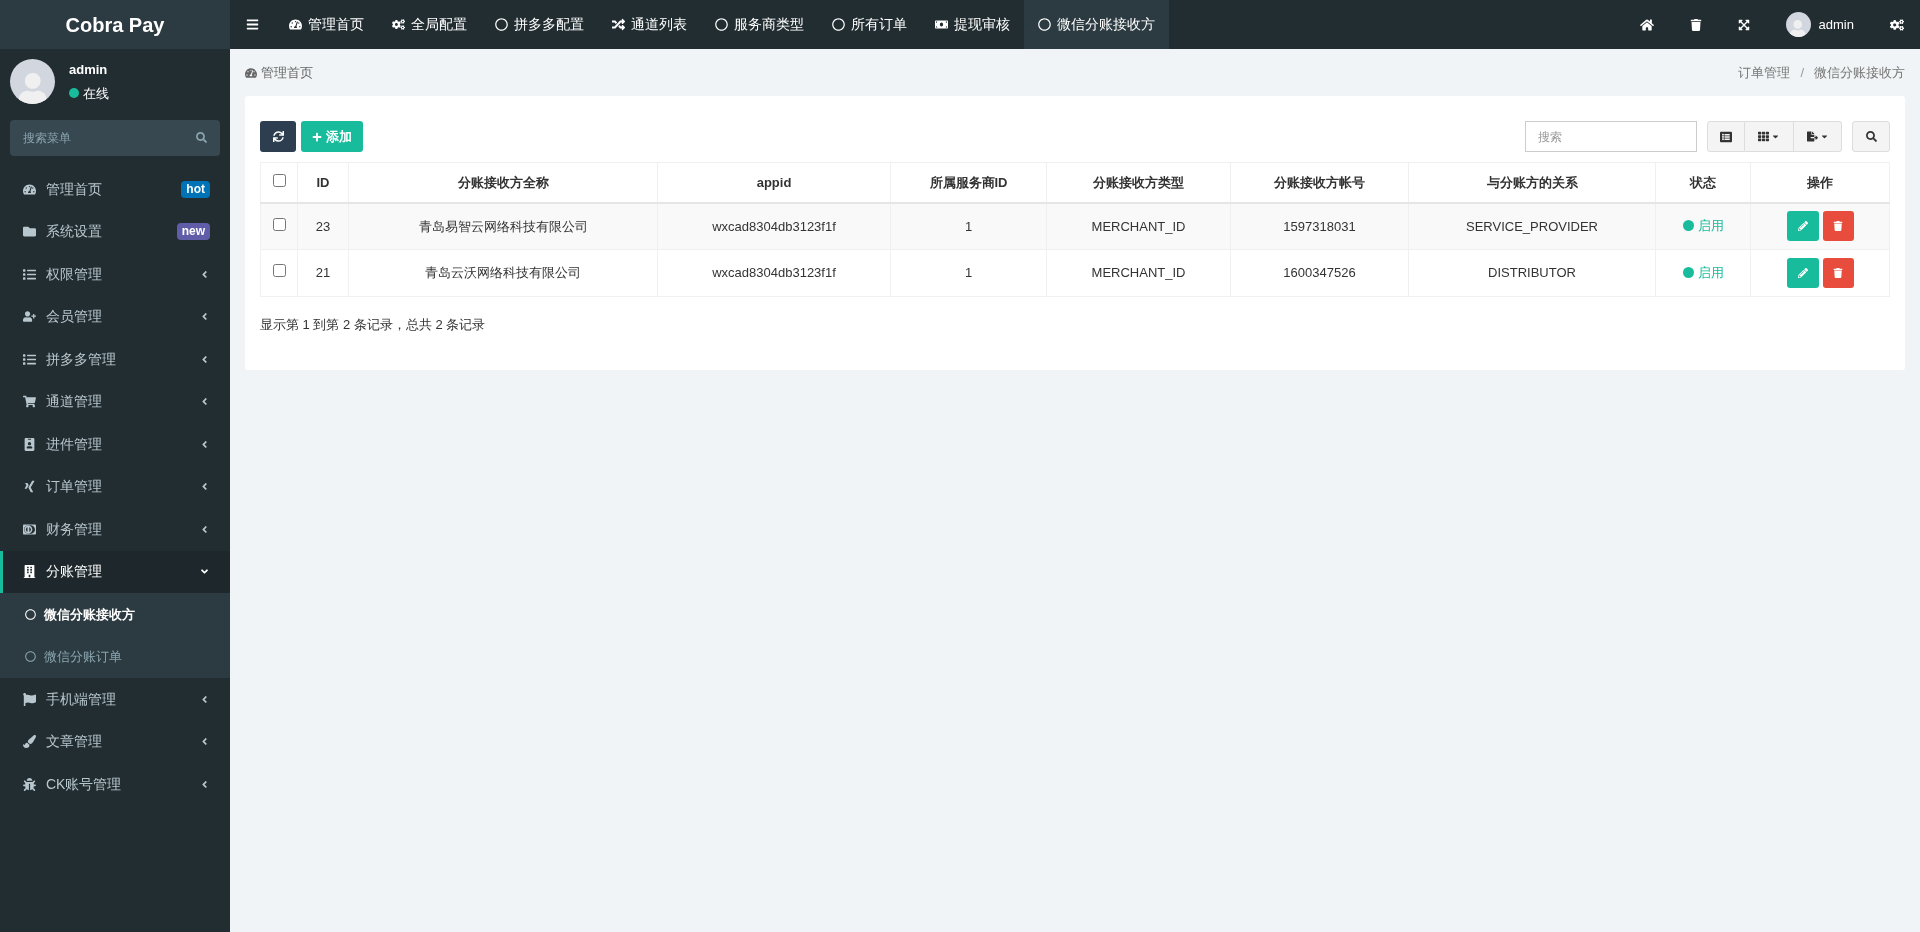  Describe the element at coordinates (649, 24) in the screenshot. I see `nav-tab: 通道列表` at that location.